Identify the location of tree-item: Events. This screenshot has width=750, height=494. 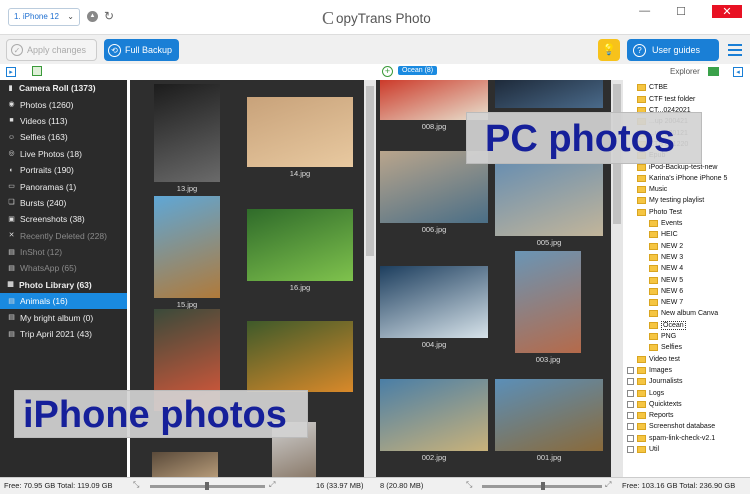
(665, 223).